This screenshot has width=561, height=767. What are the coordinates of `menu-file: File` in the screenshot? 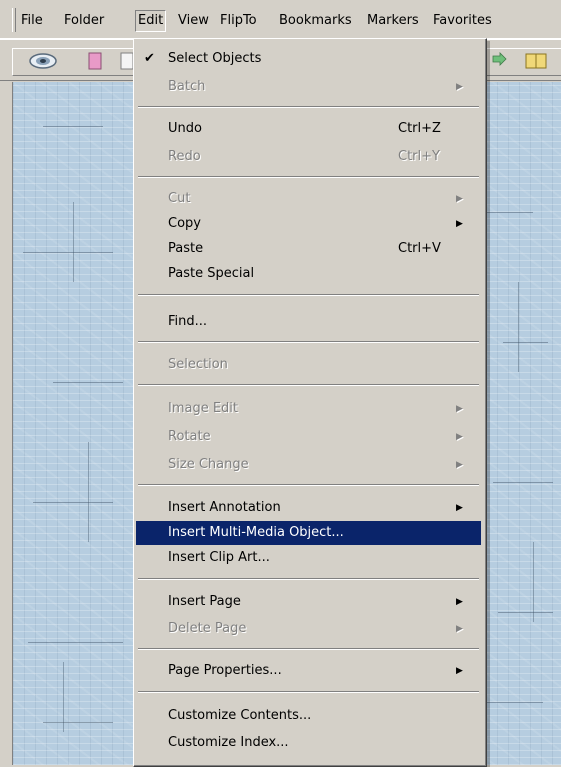 It's located at (32, 21).